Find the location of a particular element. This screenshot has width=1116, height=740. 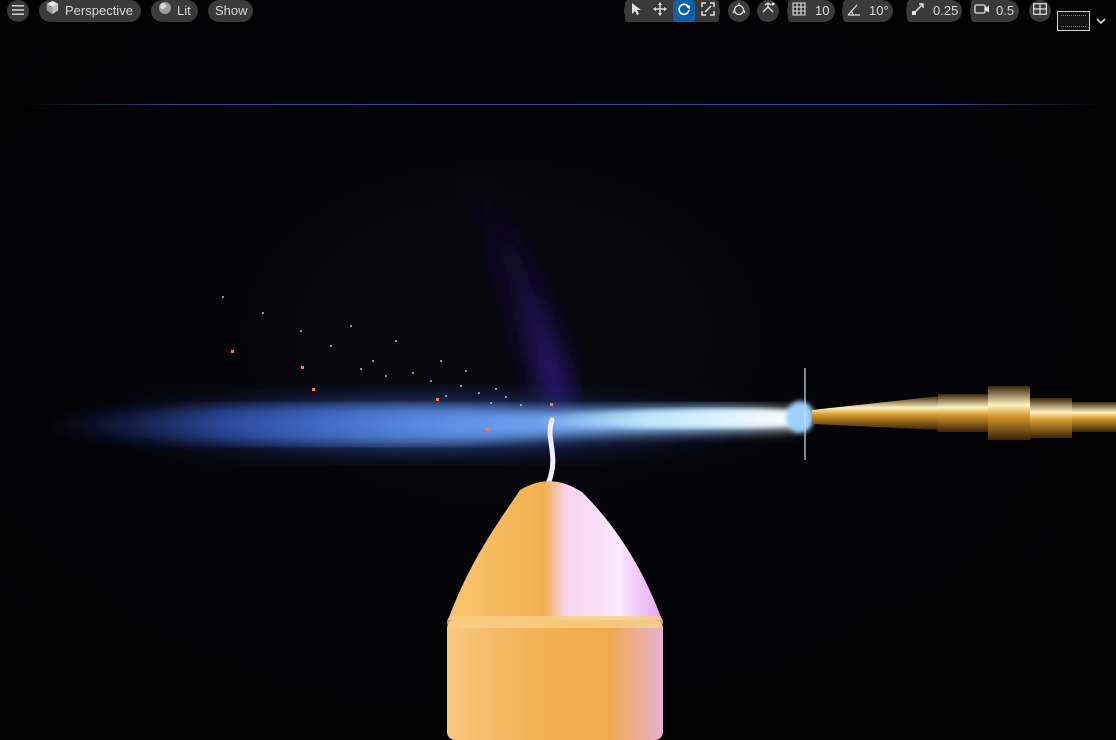

grid-snap-toggle is located at coordinates (799, 11).